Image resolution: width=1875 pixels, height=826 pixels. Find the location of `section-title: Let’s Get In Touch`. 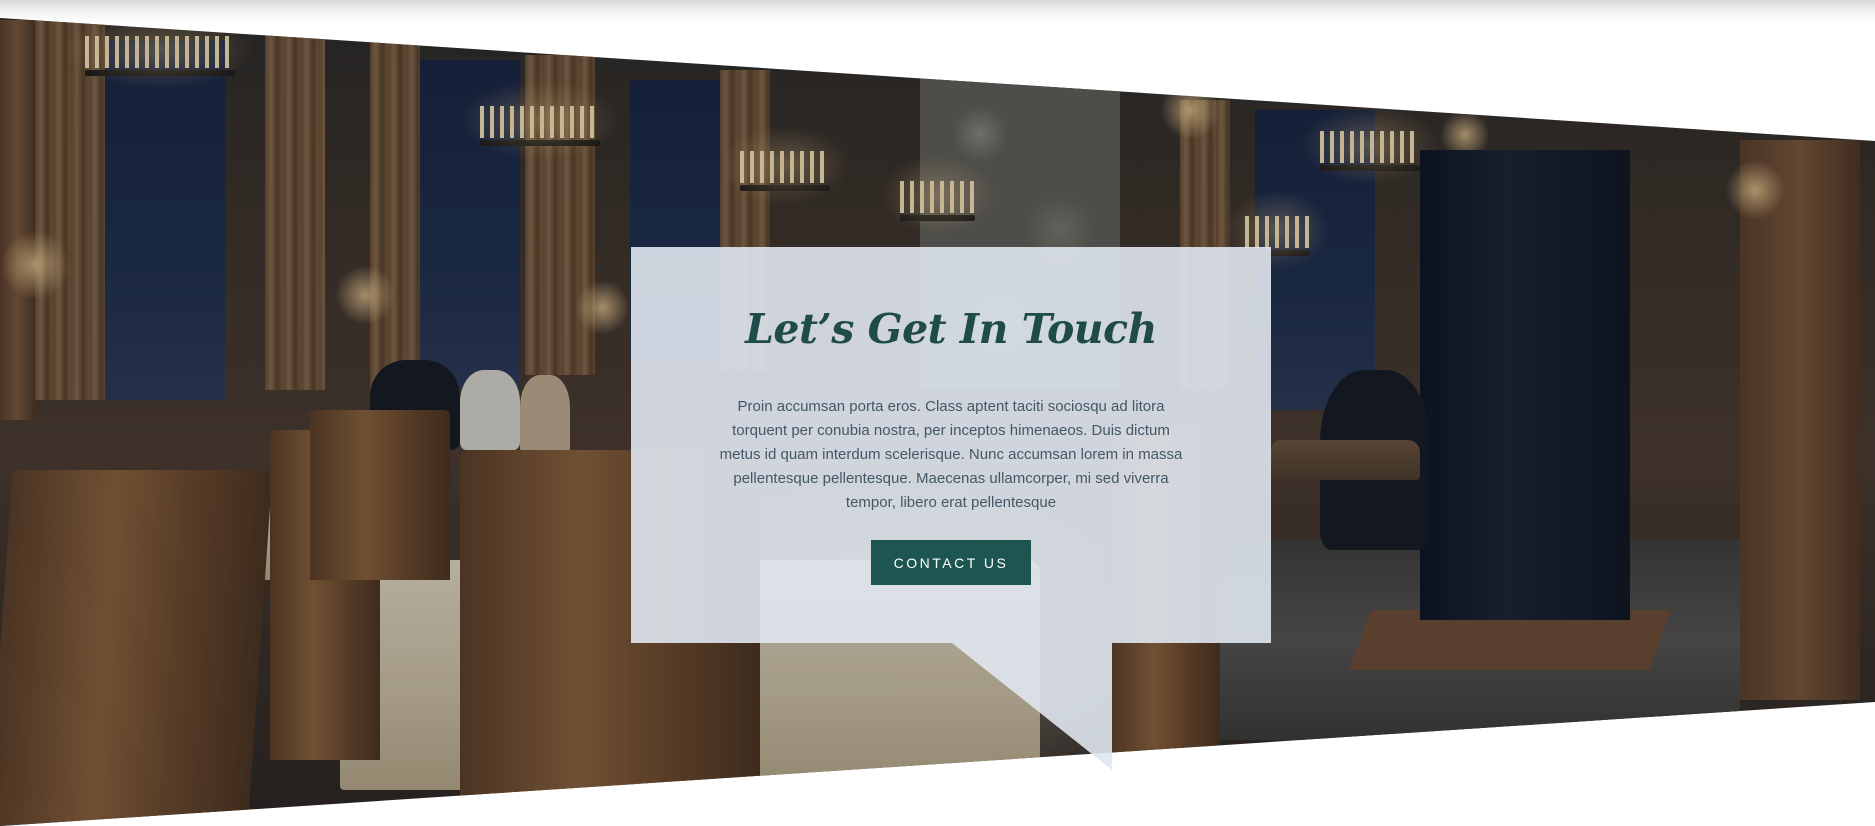

section-title: Let’s Get In Touch is located at coordinates (951, 329).